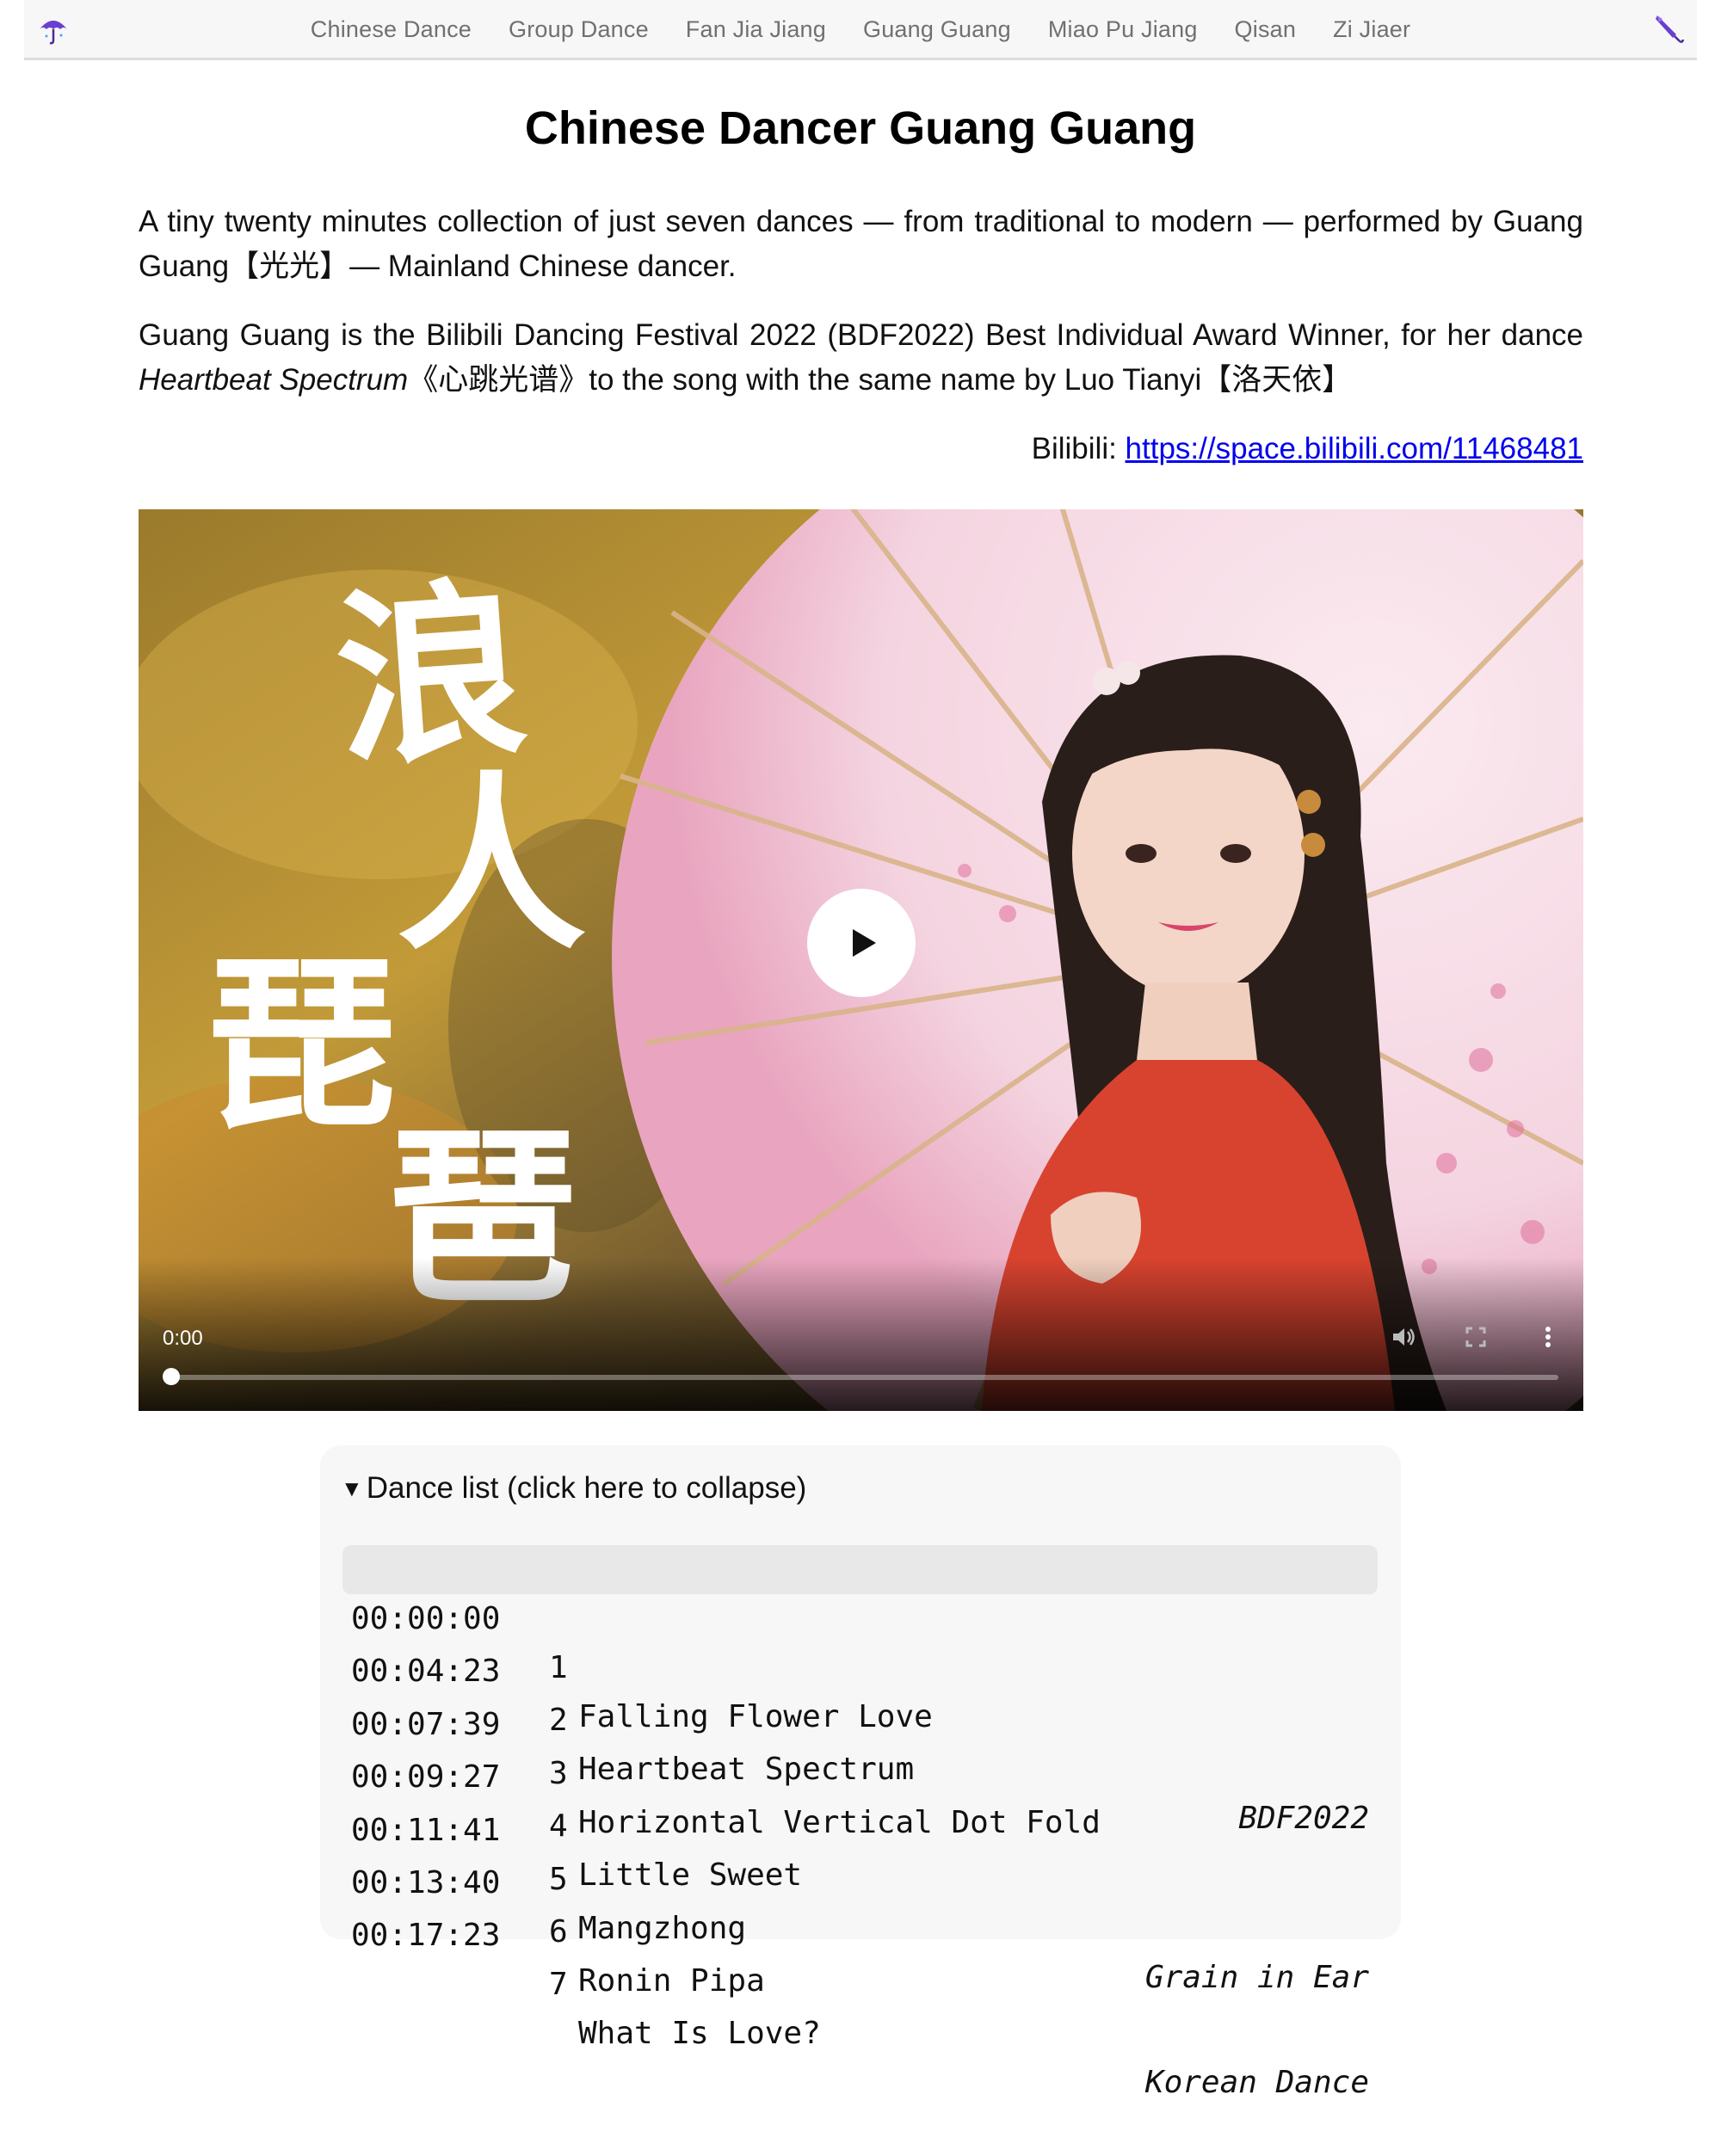 This screenshot has height=2156, width=1721. I want to click on svg-text: 琵, so click(302, 1044).